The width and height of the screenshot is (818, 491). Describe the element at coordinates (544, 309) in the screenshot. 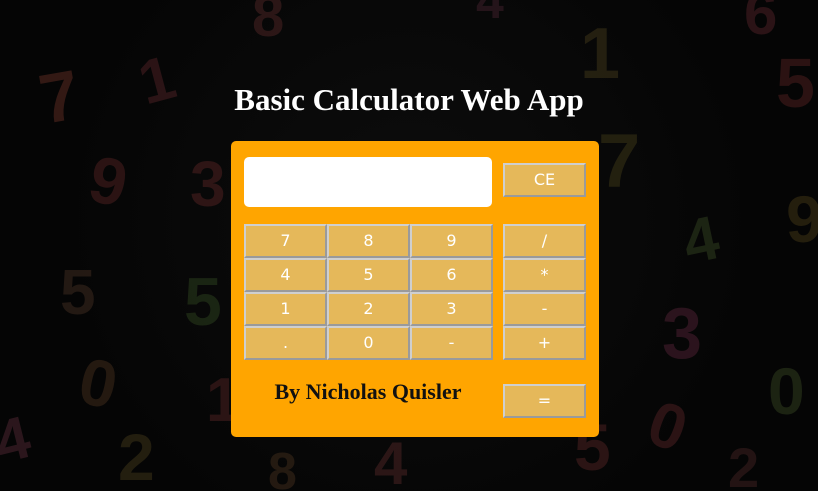

I see `subtract-button: -` at that location.